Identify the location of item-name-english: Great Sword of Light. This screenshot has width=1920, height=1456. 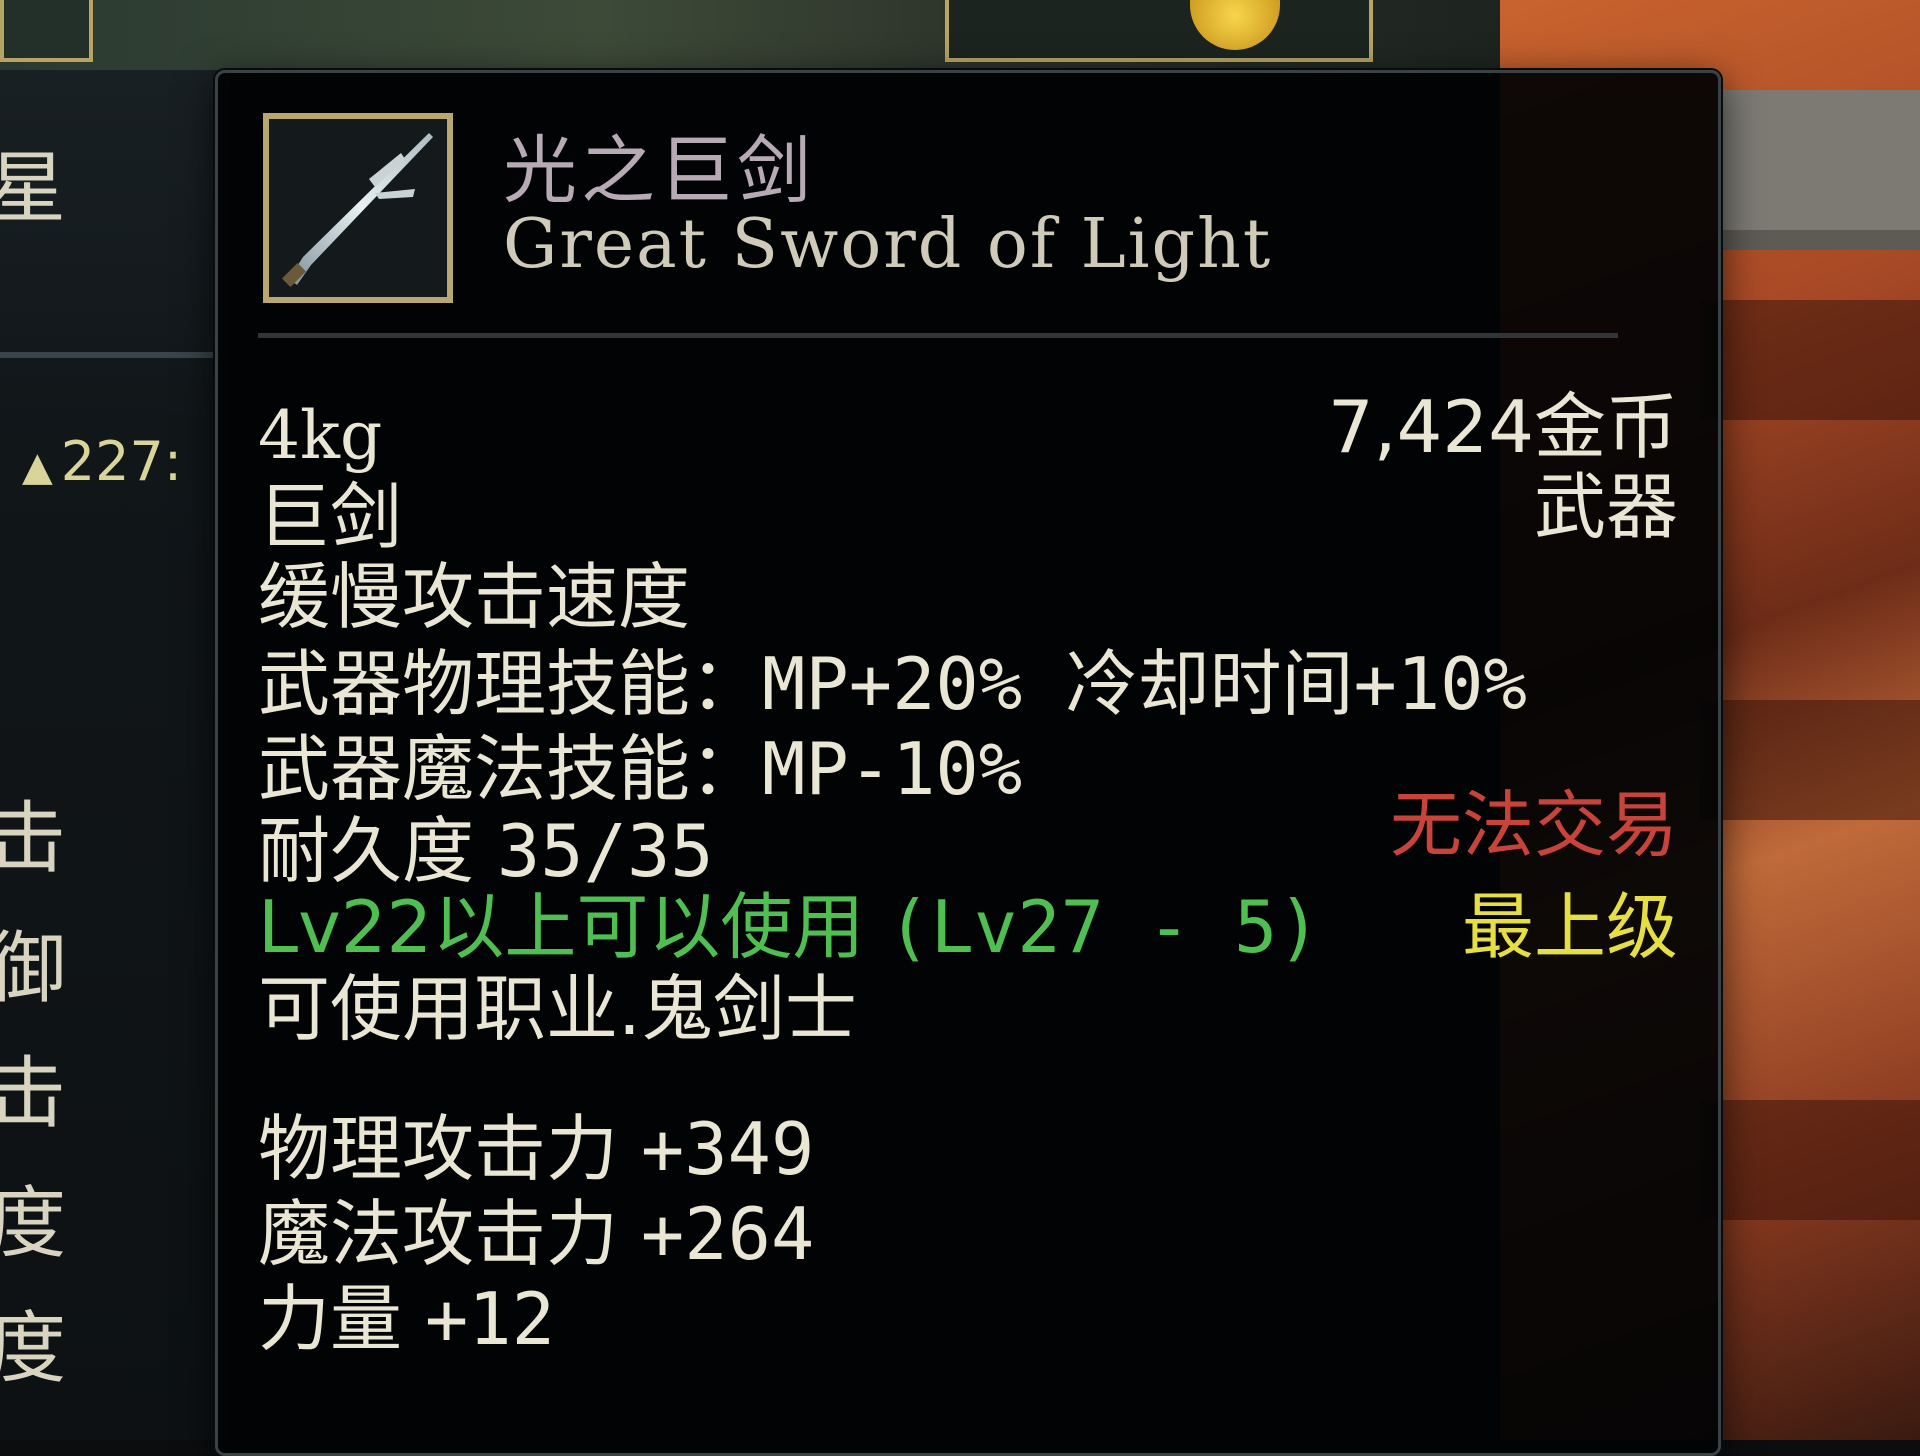
(888, 244).